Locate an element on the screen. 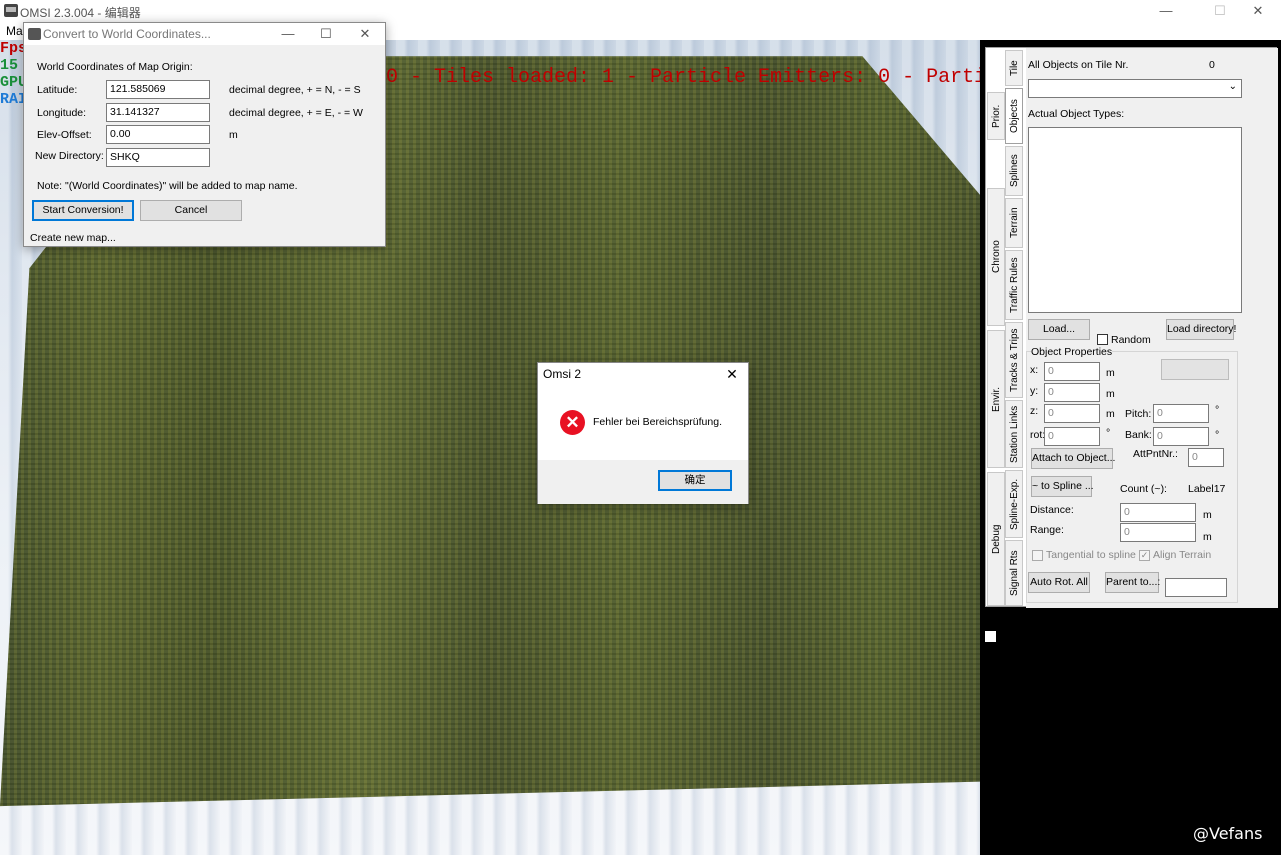 This screenshot has width=1281, height=855. y-unit: m is located at coordinates (1110, 394).